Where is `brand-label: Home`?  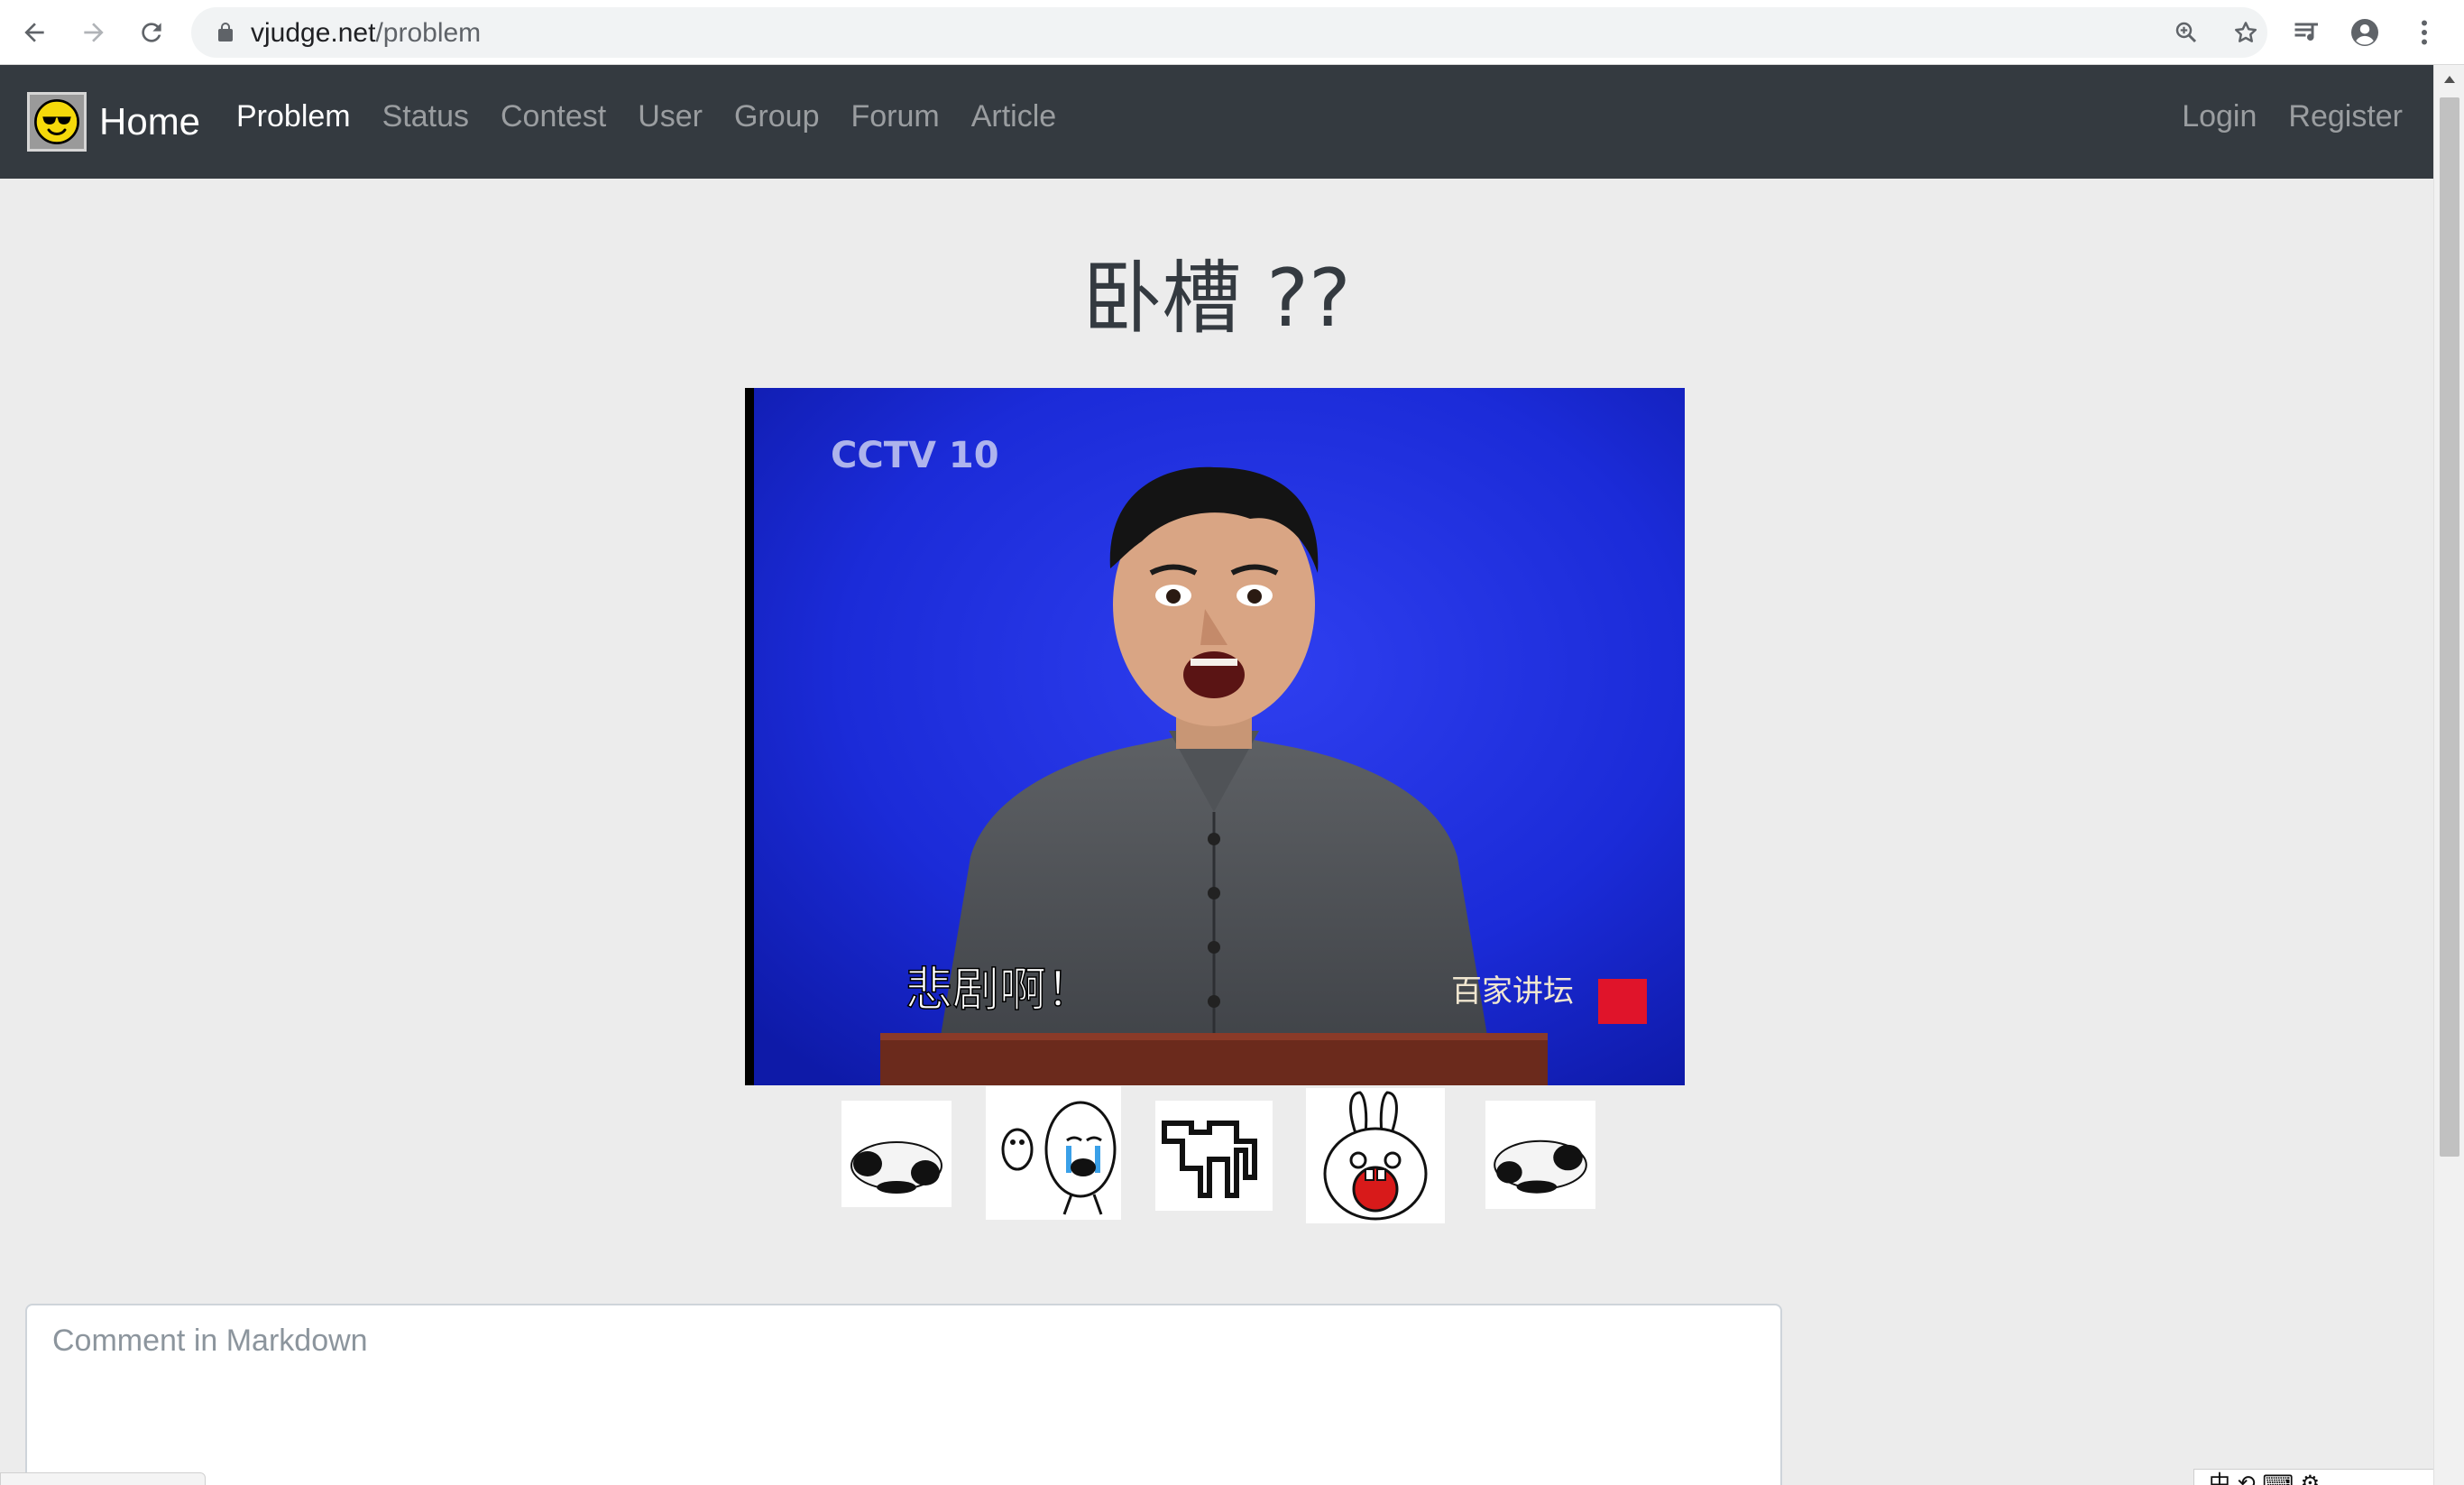
brand-label: Home is located at coordinates (150, 122).